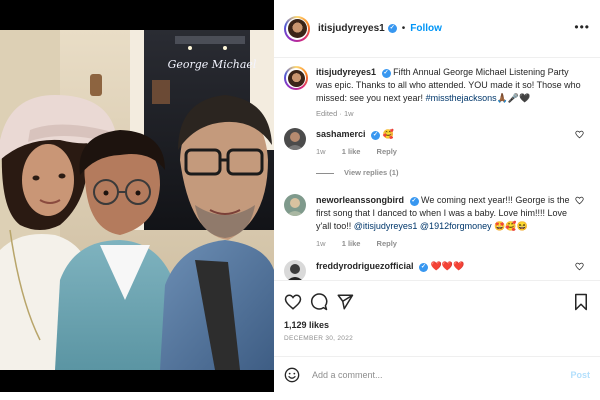 This screenshot has width=600, height=400. What do you see at coordinates (319, 302) in the screenshot?
I see `comment-icon` at bounding box center [319, 302].